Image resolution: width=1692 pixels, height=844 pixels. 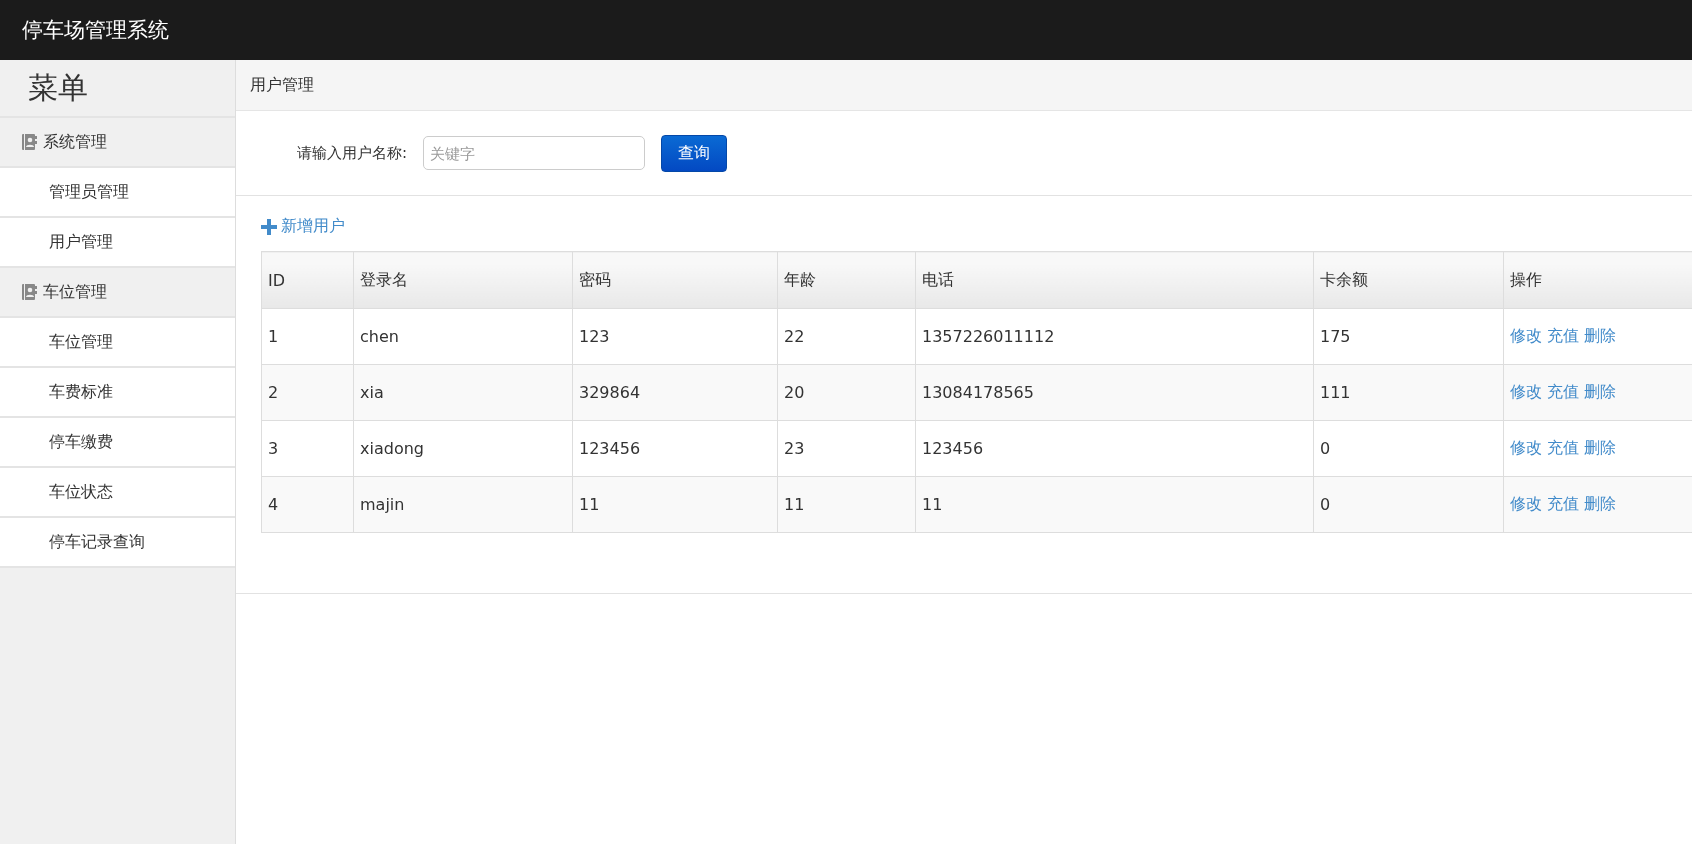 I want to click on breadcrumb: 用户管理, so click(x=964, y=85).